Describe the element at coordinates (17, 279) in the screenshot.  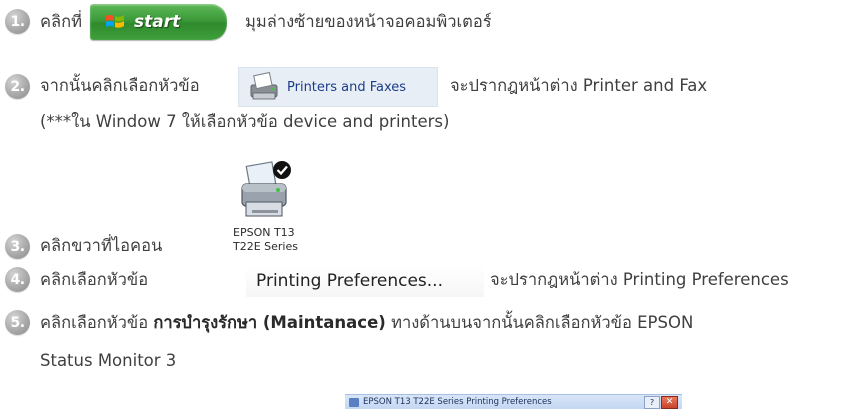
I see `step-number-4: 4.` at that location.